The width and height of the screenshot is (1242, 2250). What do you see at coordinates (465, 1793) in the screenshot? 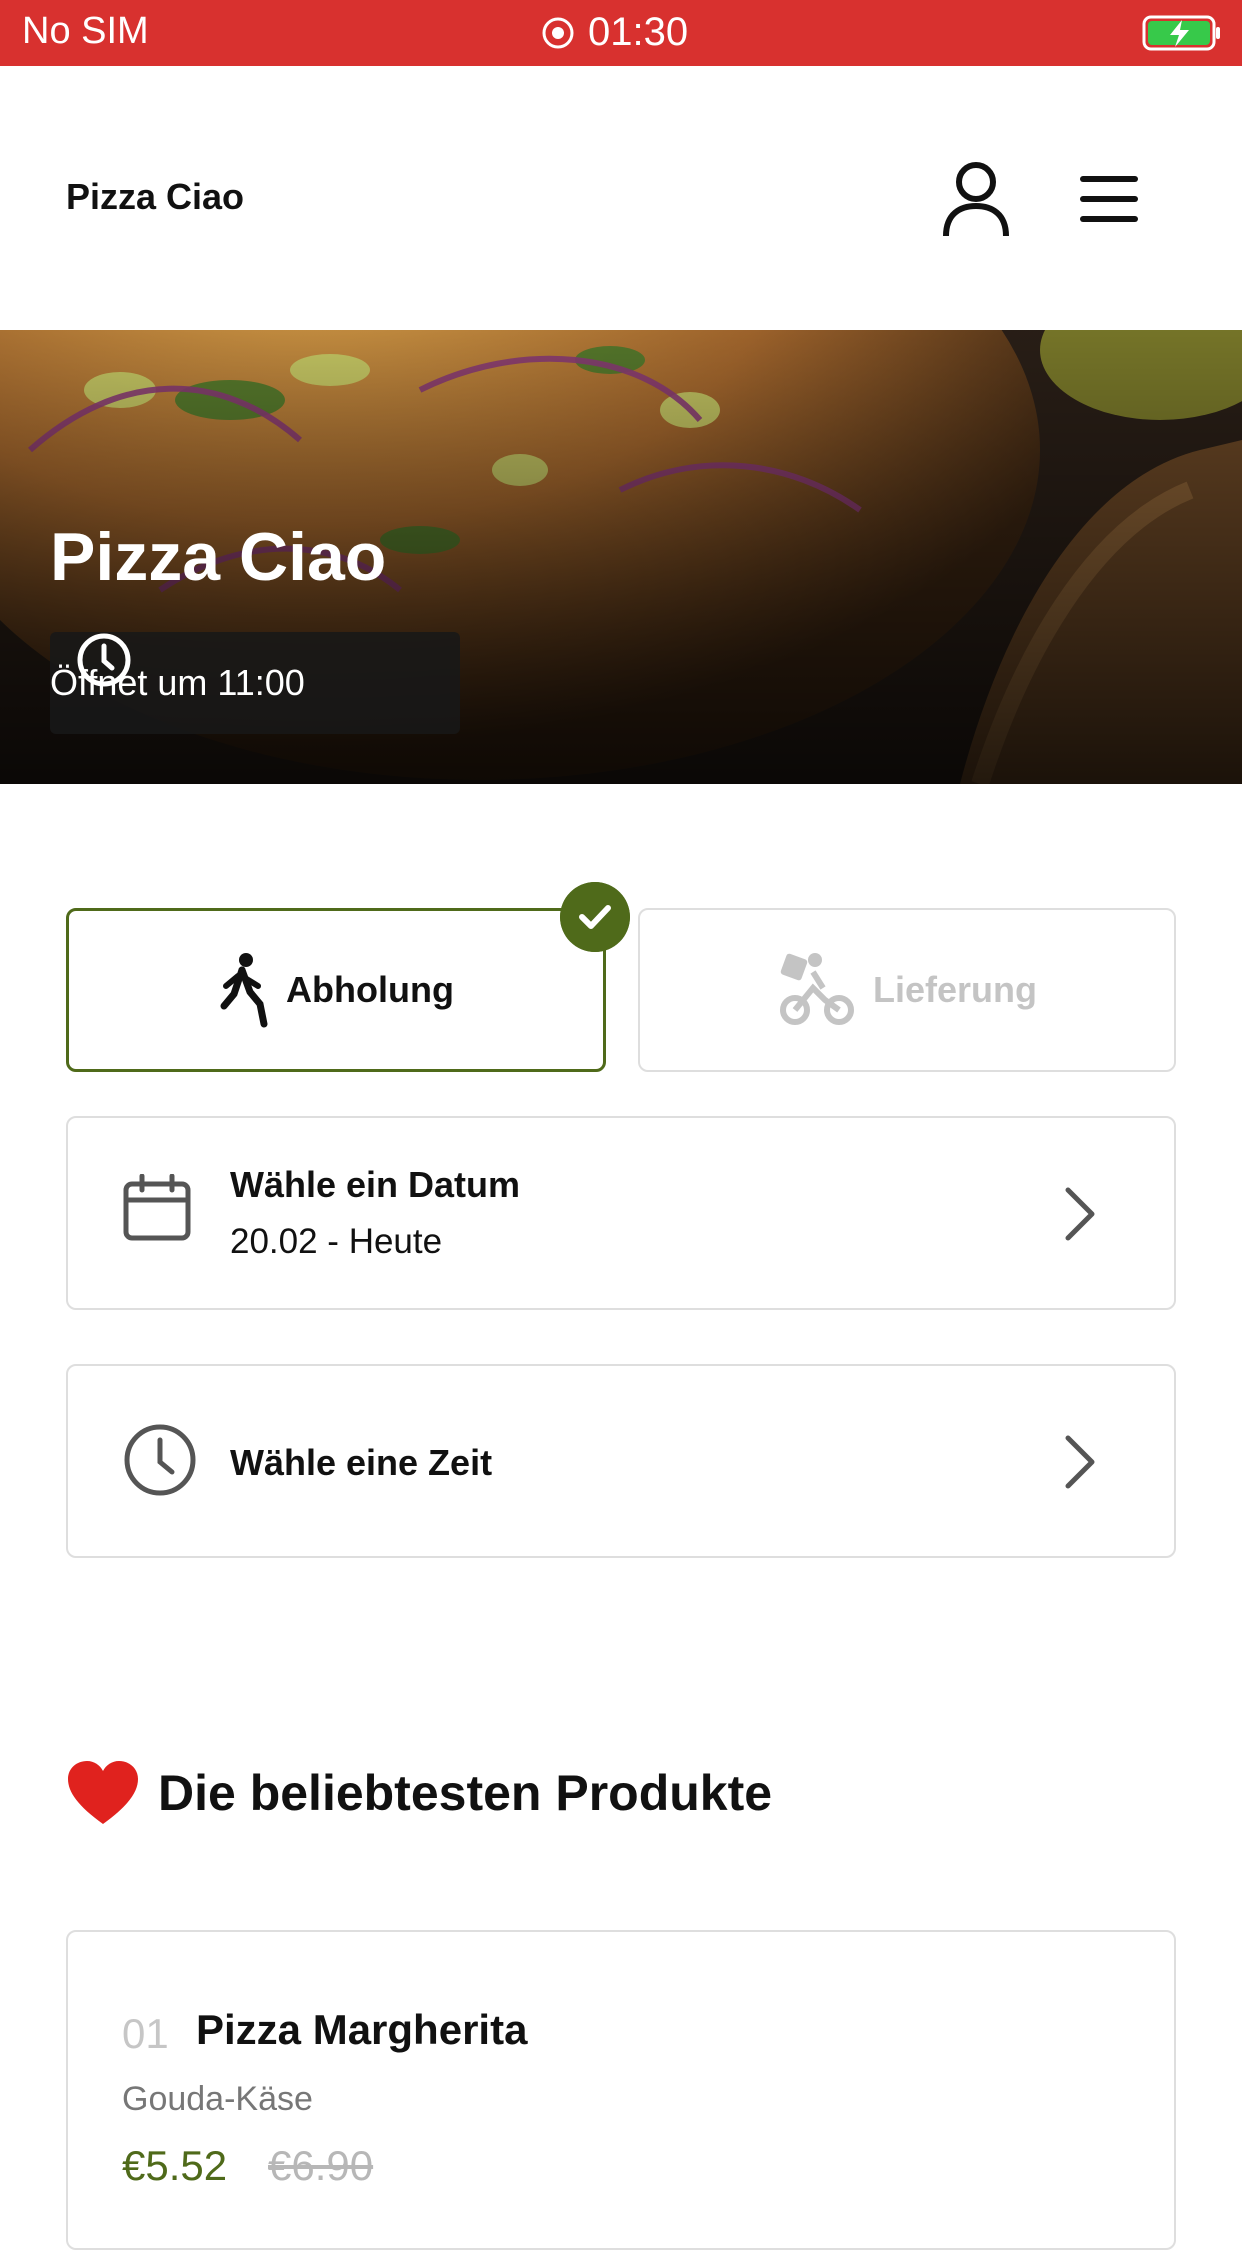
I see `popular-products-title: Die beliebtesten Produkte` at bounding box center [465, 1793].